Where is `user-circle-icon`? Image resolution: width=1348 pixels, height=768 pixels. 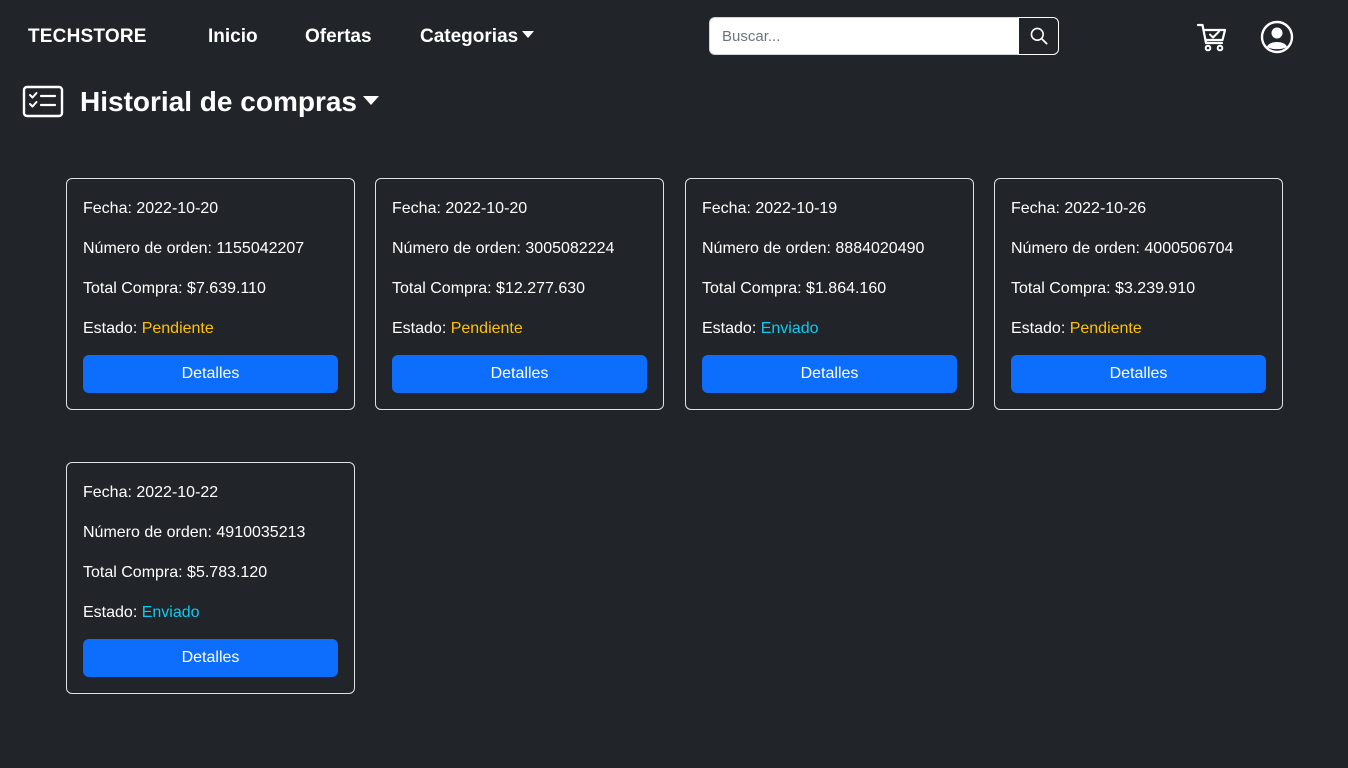
user-circle-icon is located at coordinates (1277, 37).